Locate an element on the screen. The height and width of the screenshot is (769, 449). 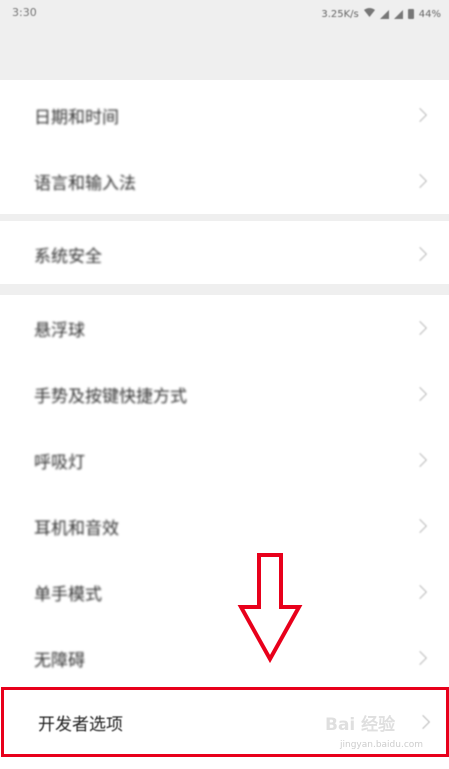
settings-item-gesture-shortcuts: 手势及按键快捷方式 is located at coordinates (224, 394).